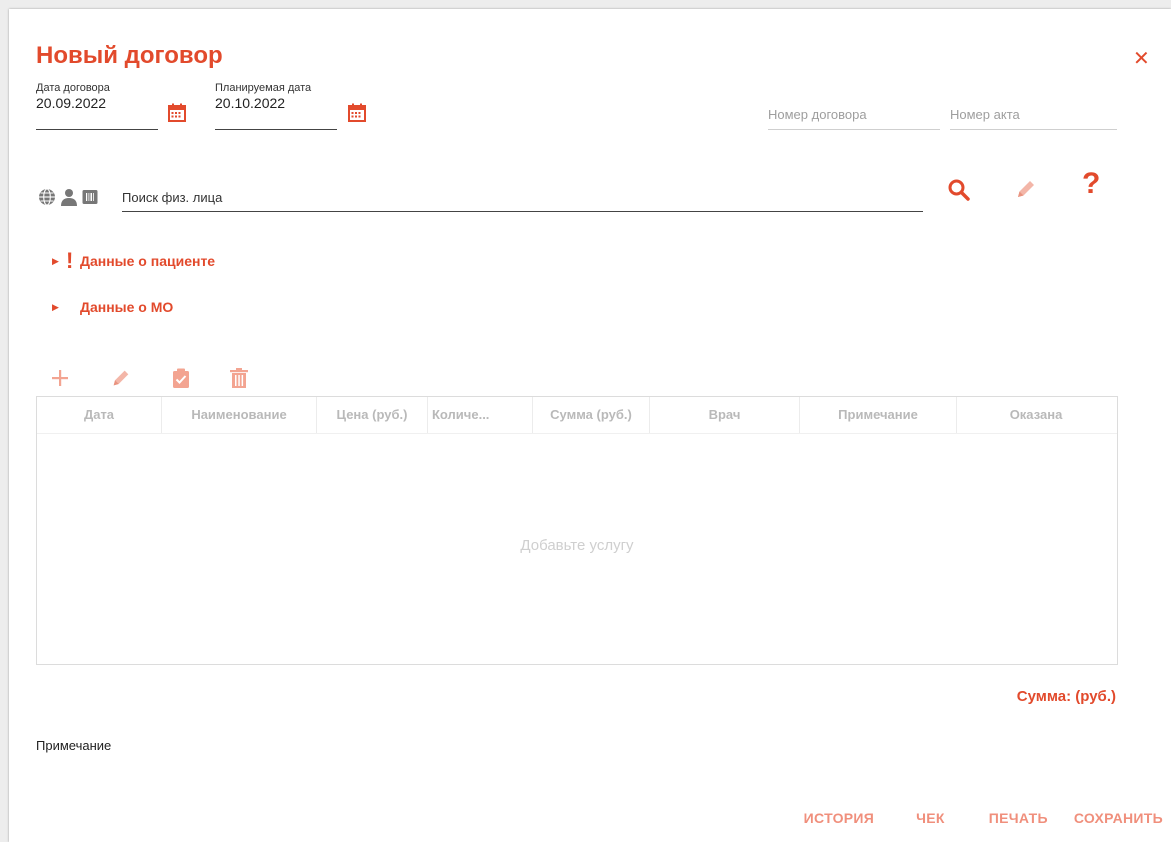 Image resolution: width=1171 pixels, height=842 pixels. Describe the element at coordinates (591, 415) in the screenshot. I see `column-header-sum: Сумма (руб.)` at that location.